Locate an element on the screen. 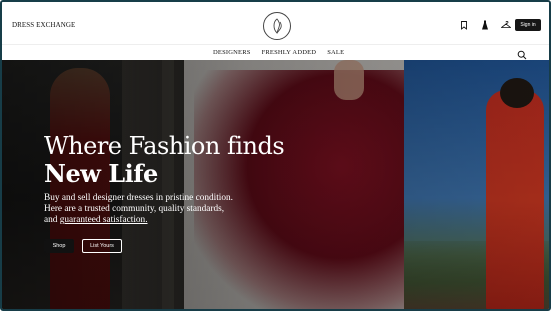  nav-item-freshly-added: FRESHLY ADDED is located at coordinates (289, 52).